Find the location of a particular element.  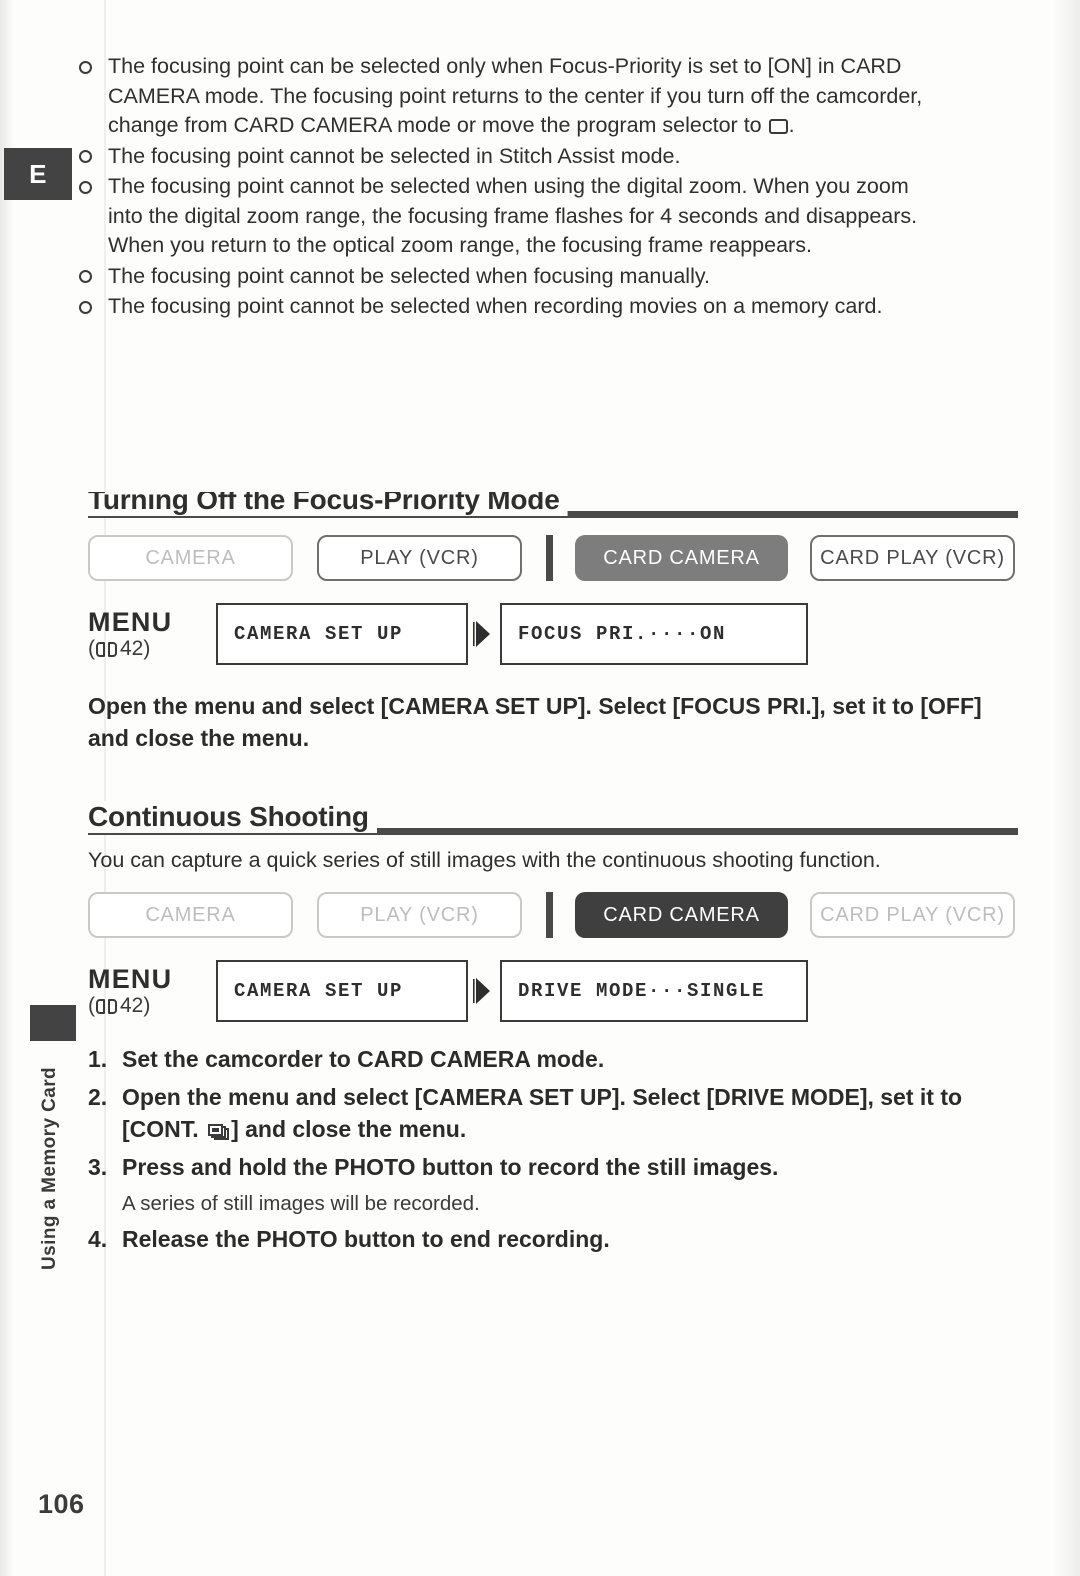

step-number: 1. is located at coordinates (98, 1059).